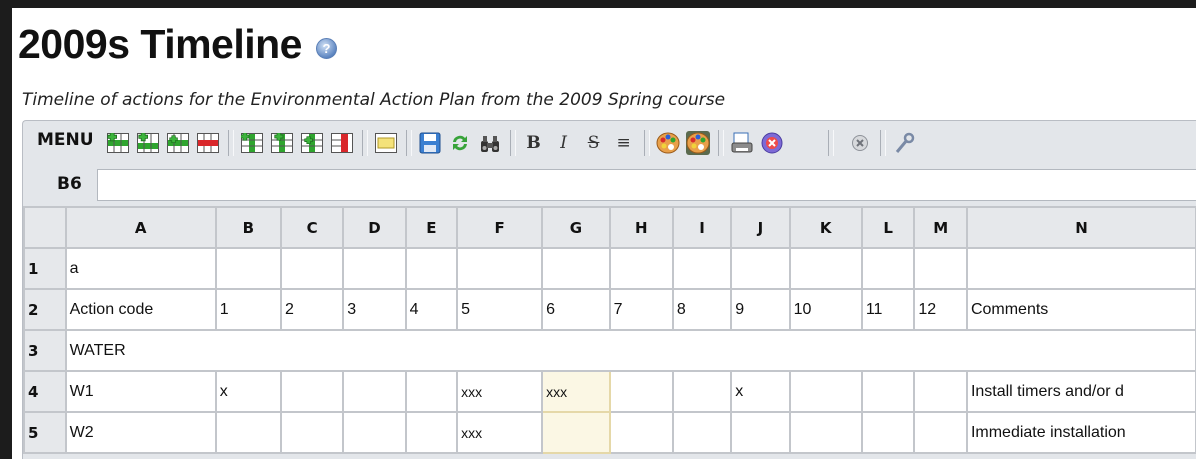  I want to click on column-header: H, so click(641, 227).